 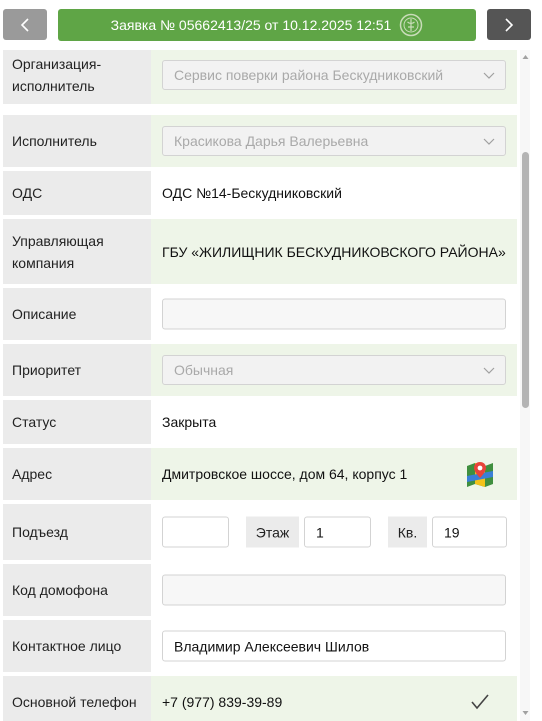 I want to click on priority-cell: Обычная, so click(x=334, y=370).